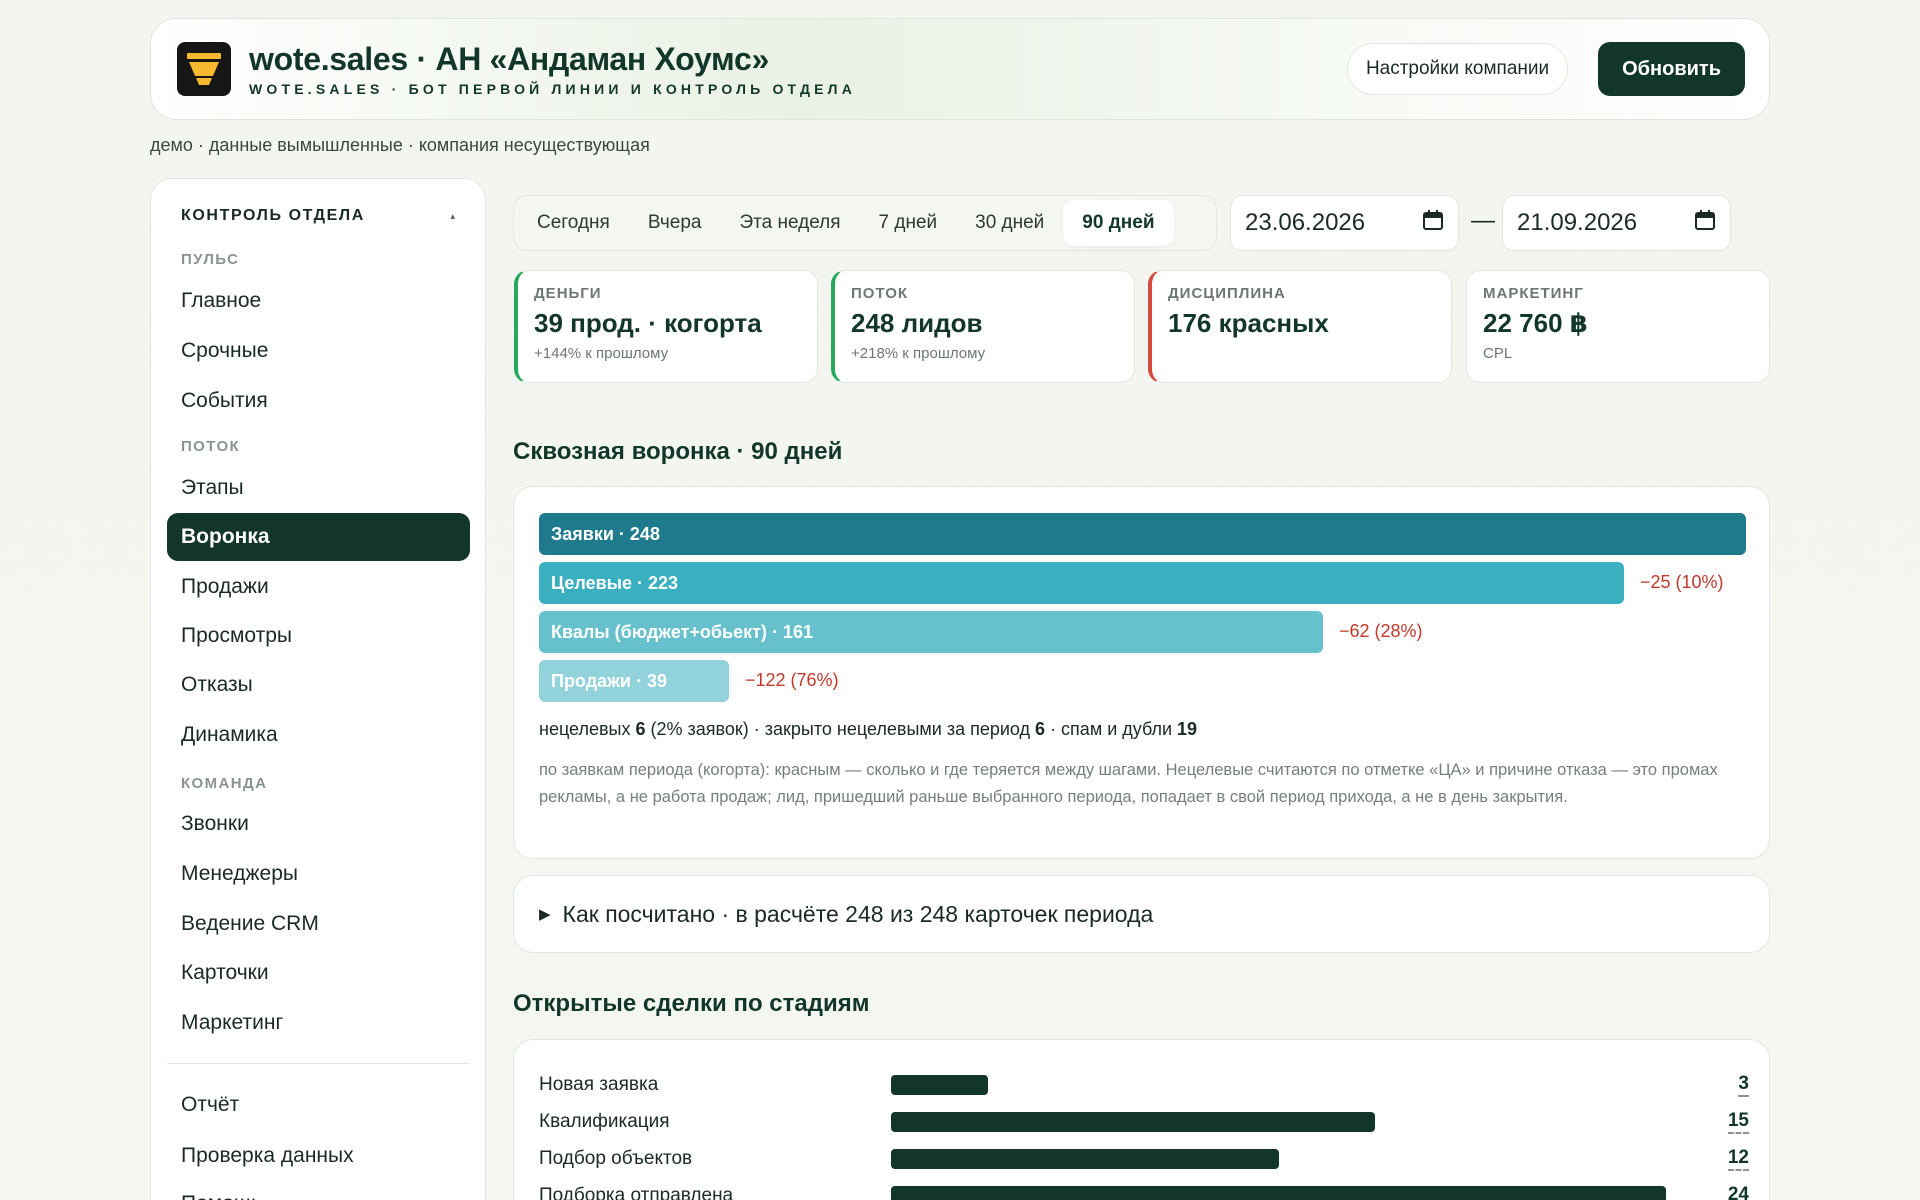 The image size is (1920, 1200). I want to click on period-today: Сегодня, so click(573, 223).